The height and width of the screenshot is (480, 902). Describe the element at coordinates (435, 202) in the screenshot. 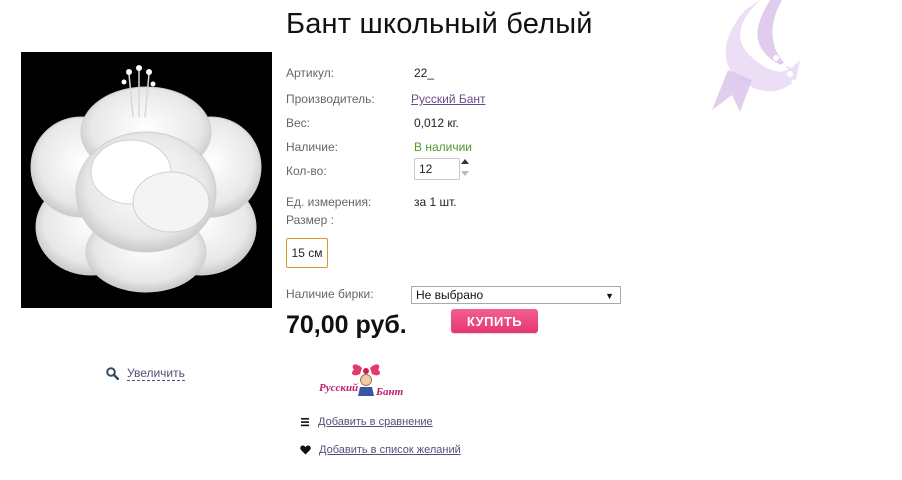

I see `unit-value: за 1 шт.` at that location.